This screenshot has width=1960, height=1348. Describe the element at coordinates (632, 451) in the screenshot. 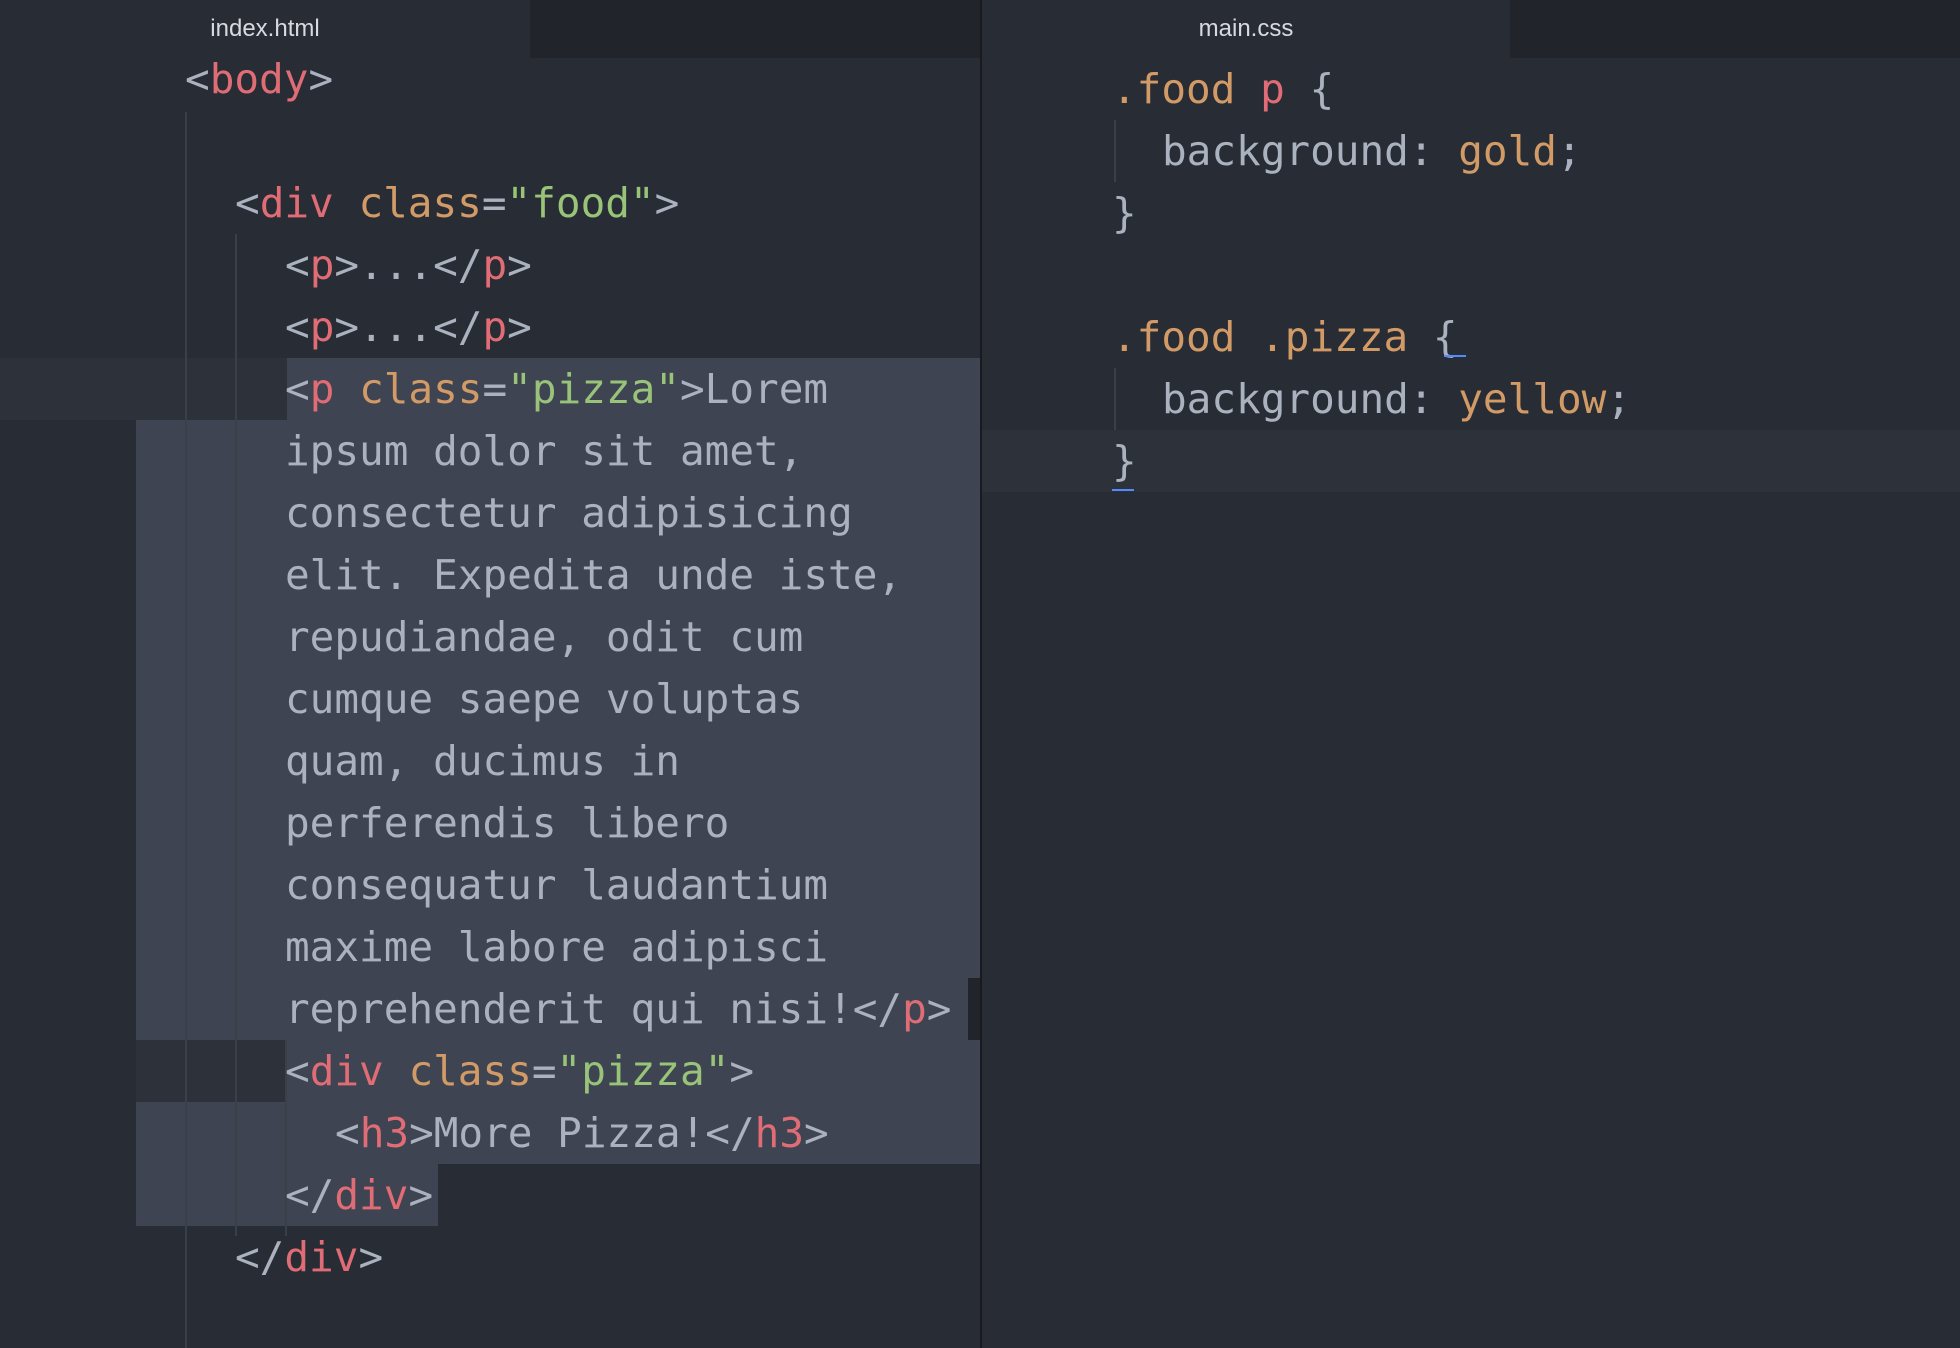

I see `code-line: ipsum dolor sit amet,` at that location.